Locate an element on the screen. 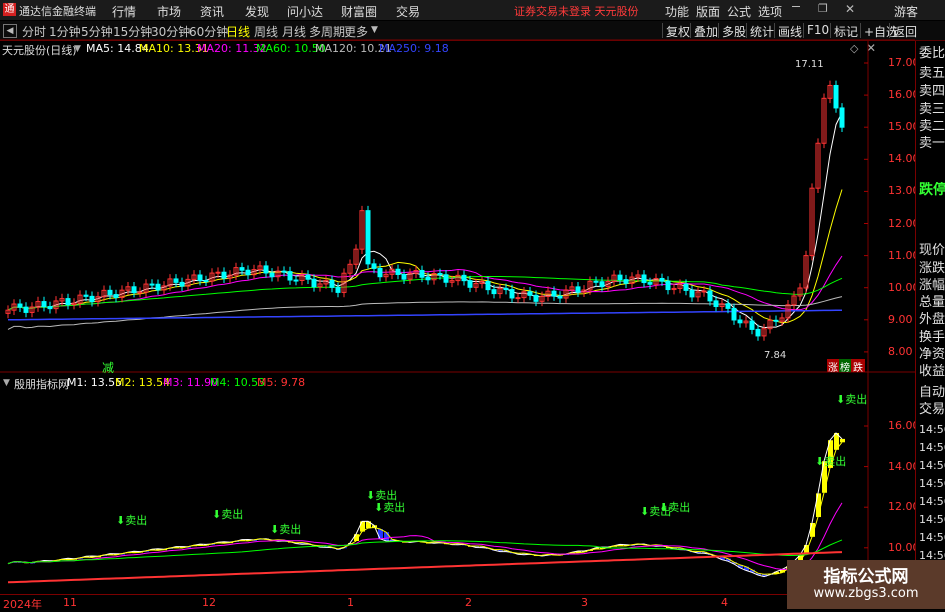 This screenshot has height=612, width=945. sidebar-price: 现价 is located at coordinates (932, 250).